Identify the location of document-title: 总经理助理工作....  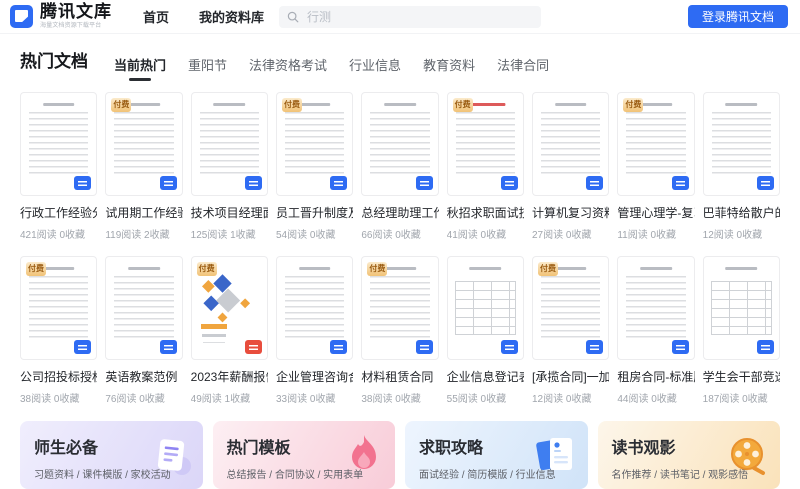
(399, 213).